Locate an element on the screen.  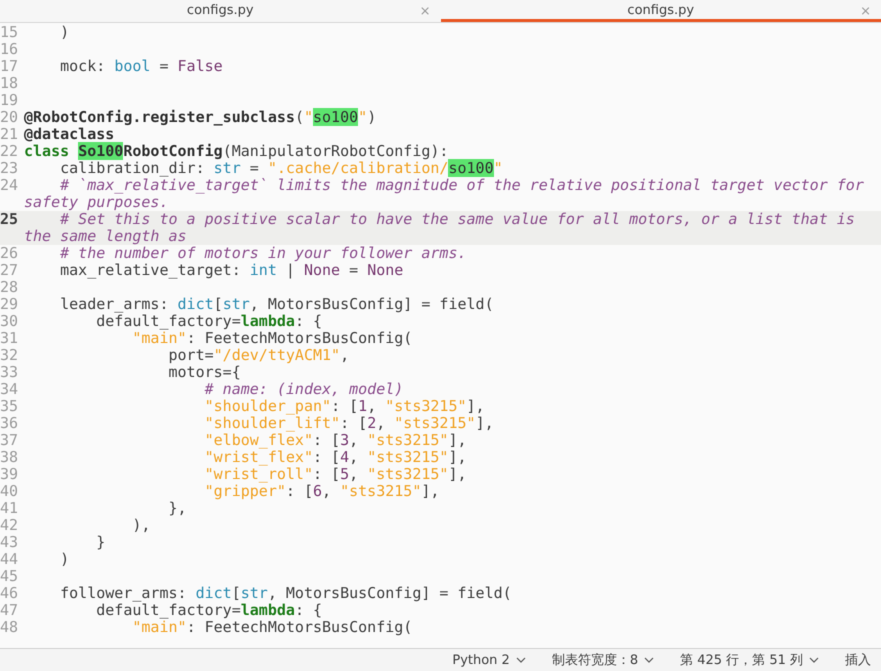
line-number: 39 is located at coordinates (10, 474).